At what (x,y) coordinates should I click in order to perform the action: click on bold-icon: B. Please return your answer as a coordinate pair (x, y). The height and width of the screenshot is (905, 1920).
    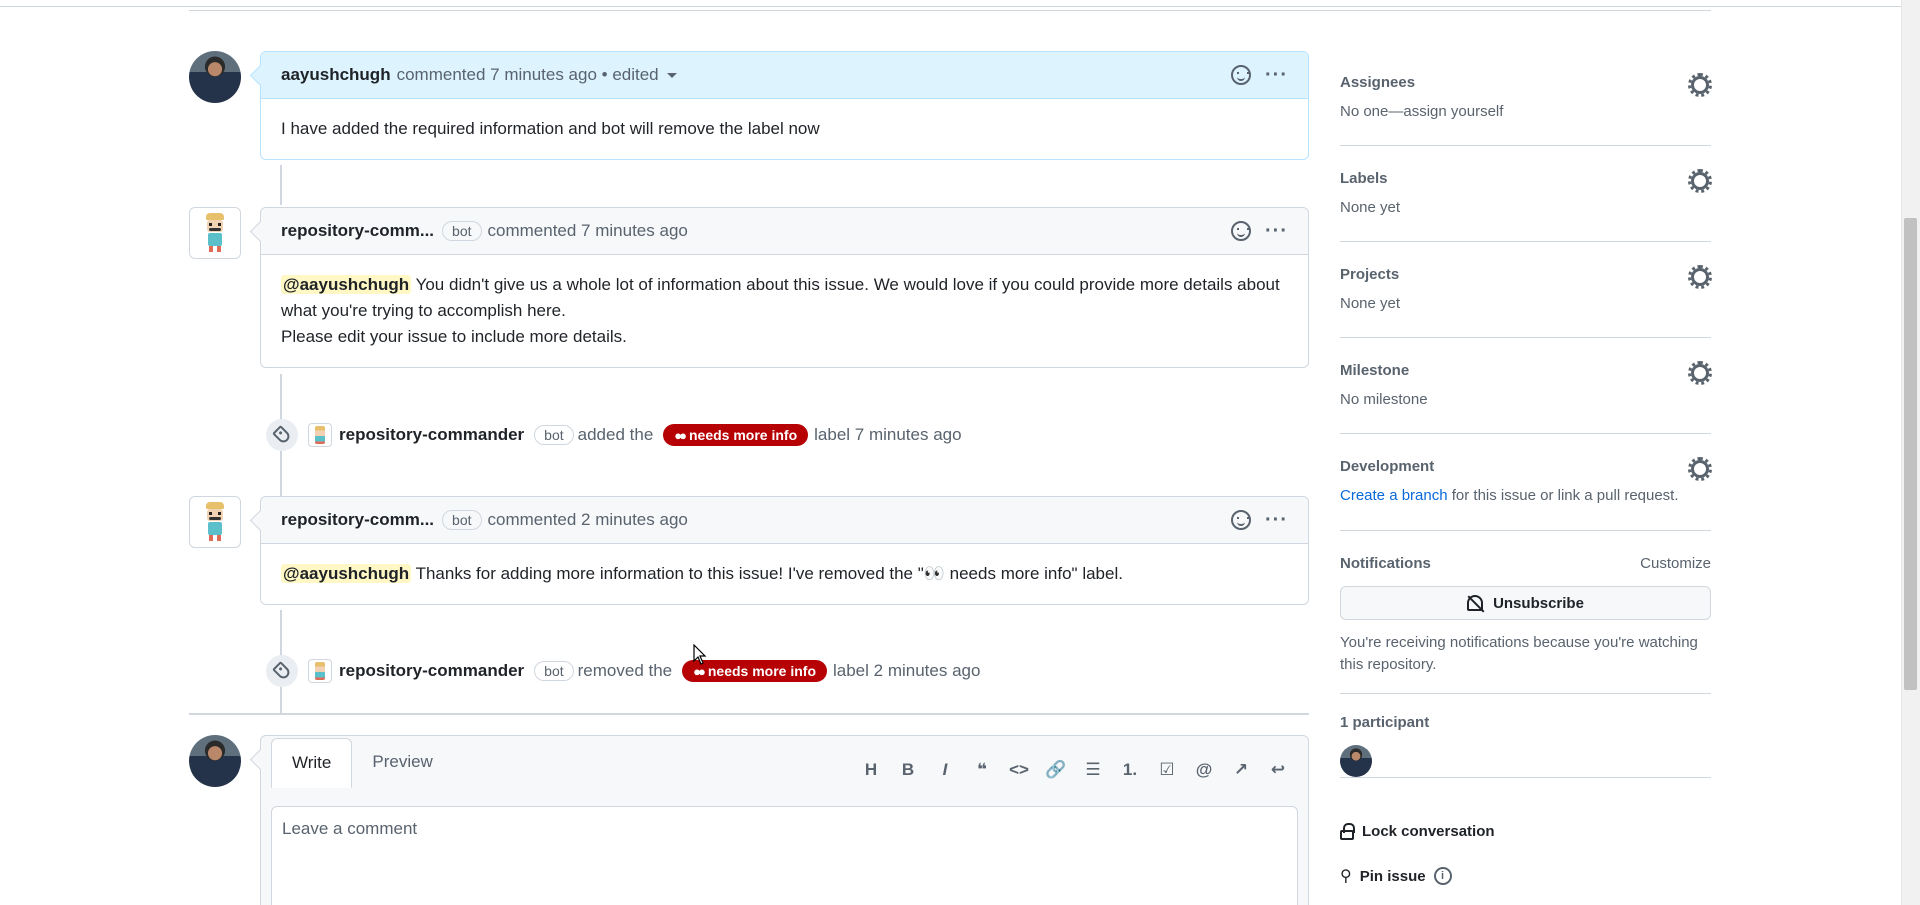
    Looking at the image, I should click on (908, 770).